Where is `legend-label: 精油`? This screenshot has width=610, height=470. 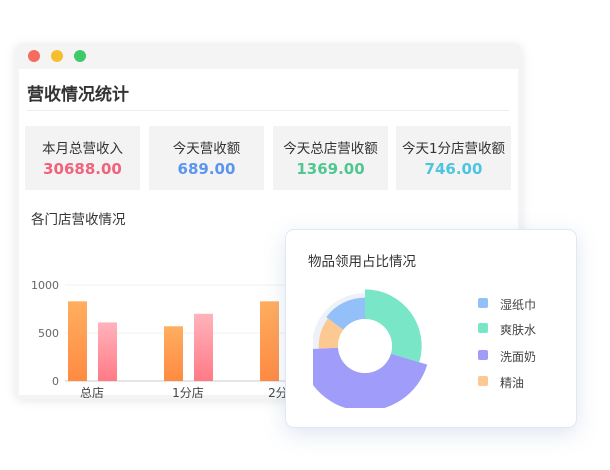 legend-label: 精油 is located at coordinates (512, 383).